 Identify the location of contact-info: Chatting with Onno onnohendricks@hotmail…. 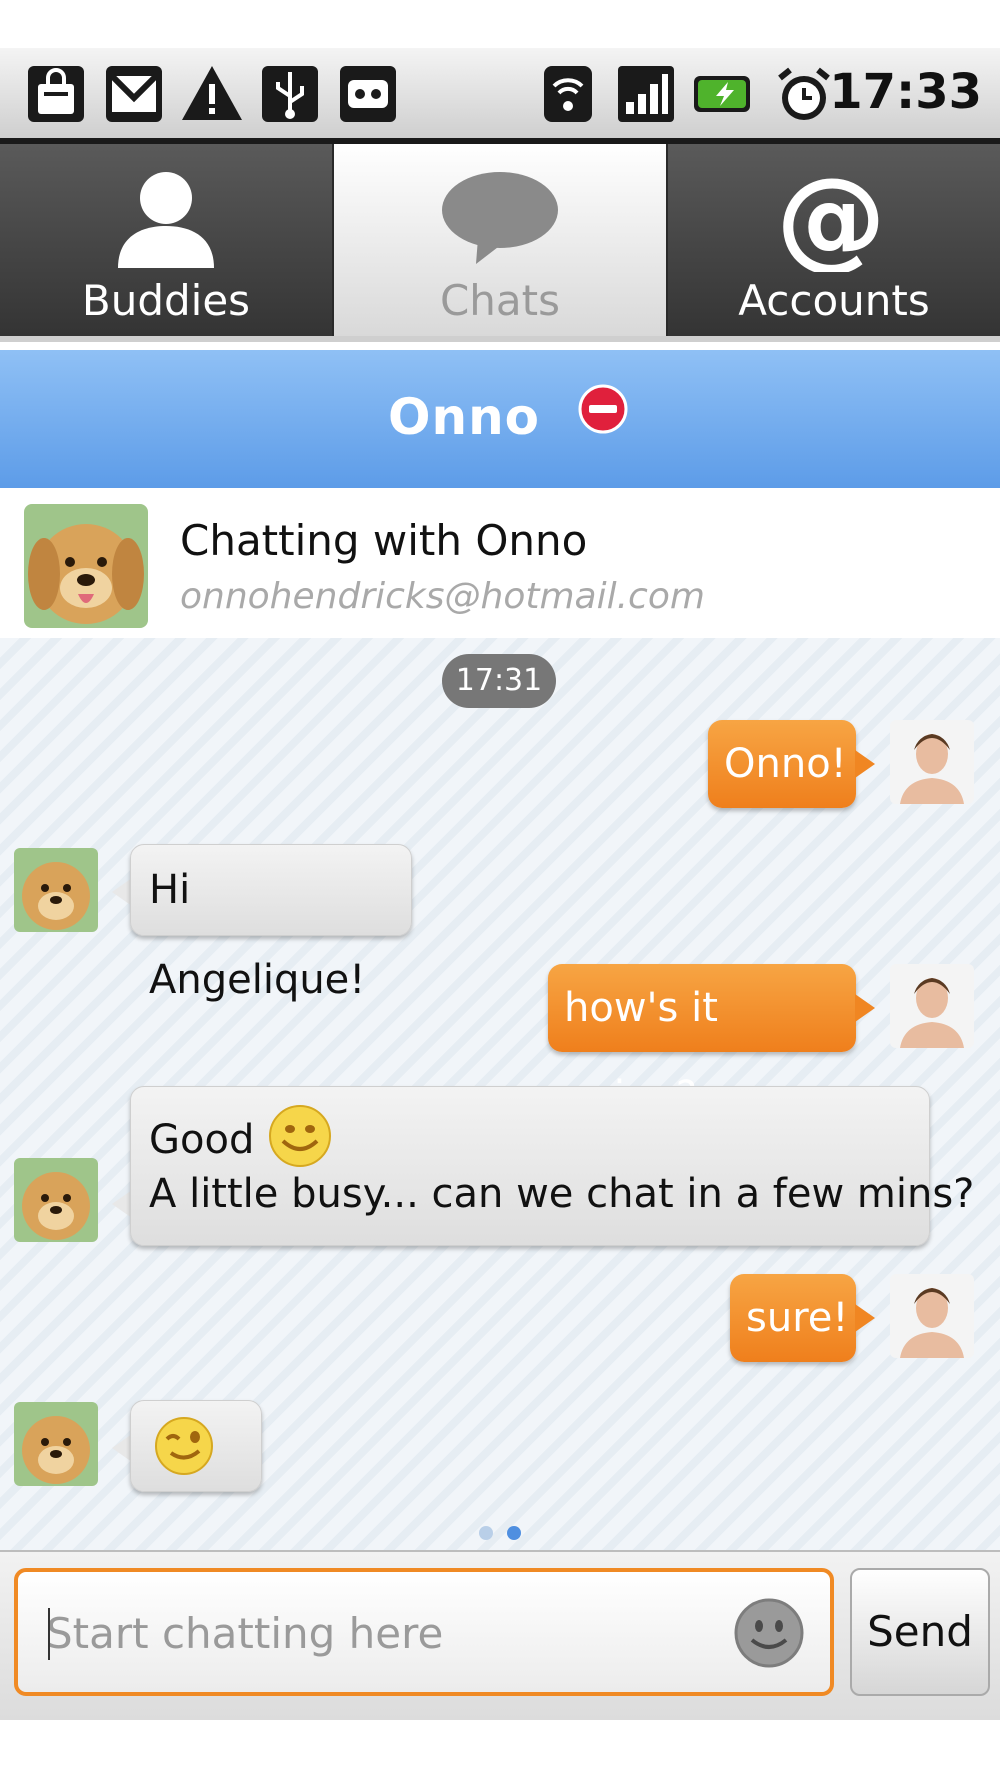
(500, 563).